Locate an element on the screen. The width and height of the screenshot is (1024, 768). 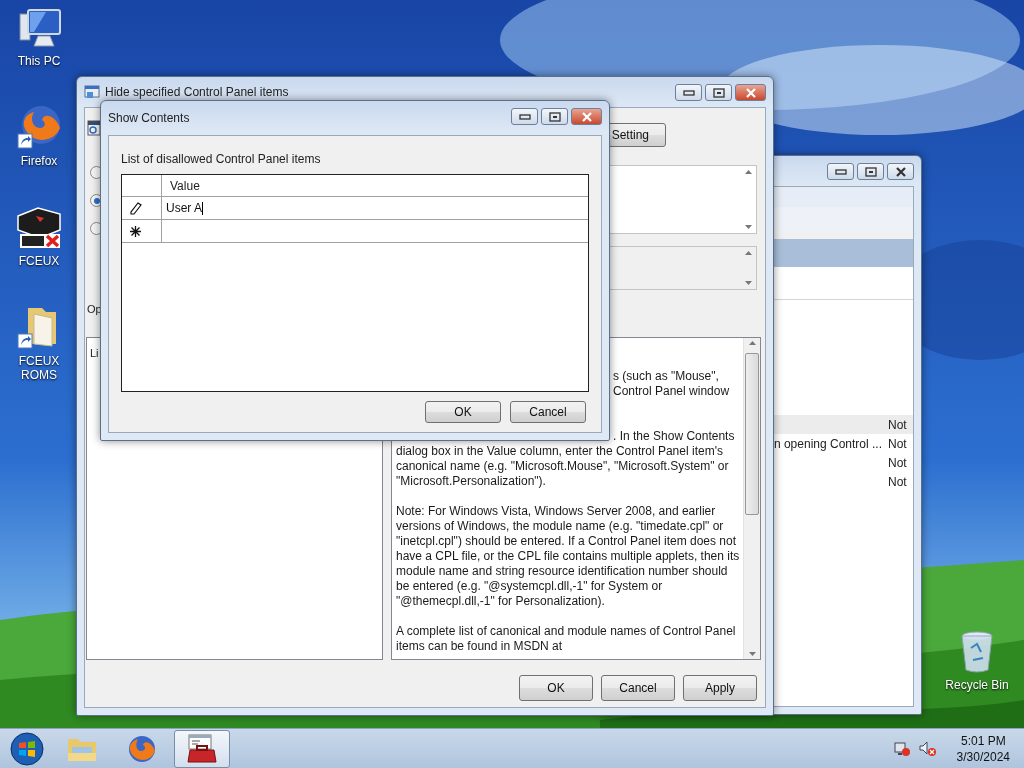
dialog-button: Apply is located at coordinates (720, 688).